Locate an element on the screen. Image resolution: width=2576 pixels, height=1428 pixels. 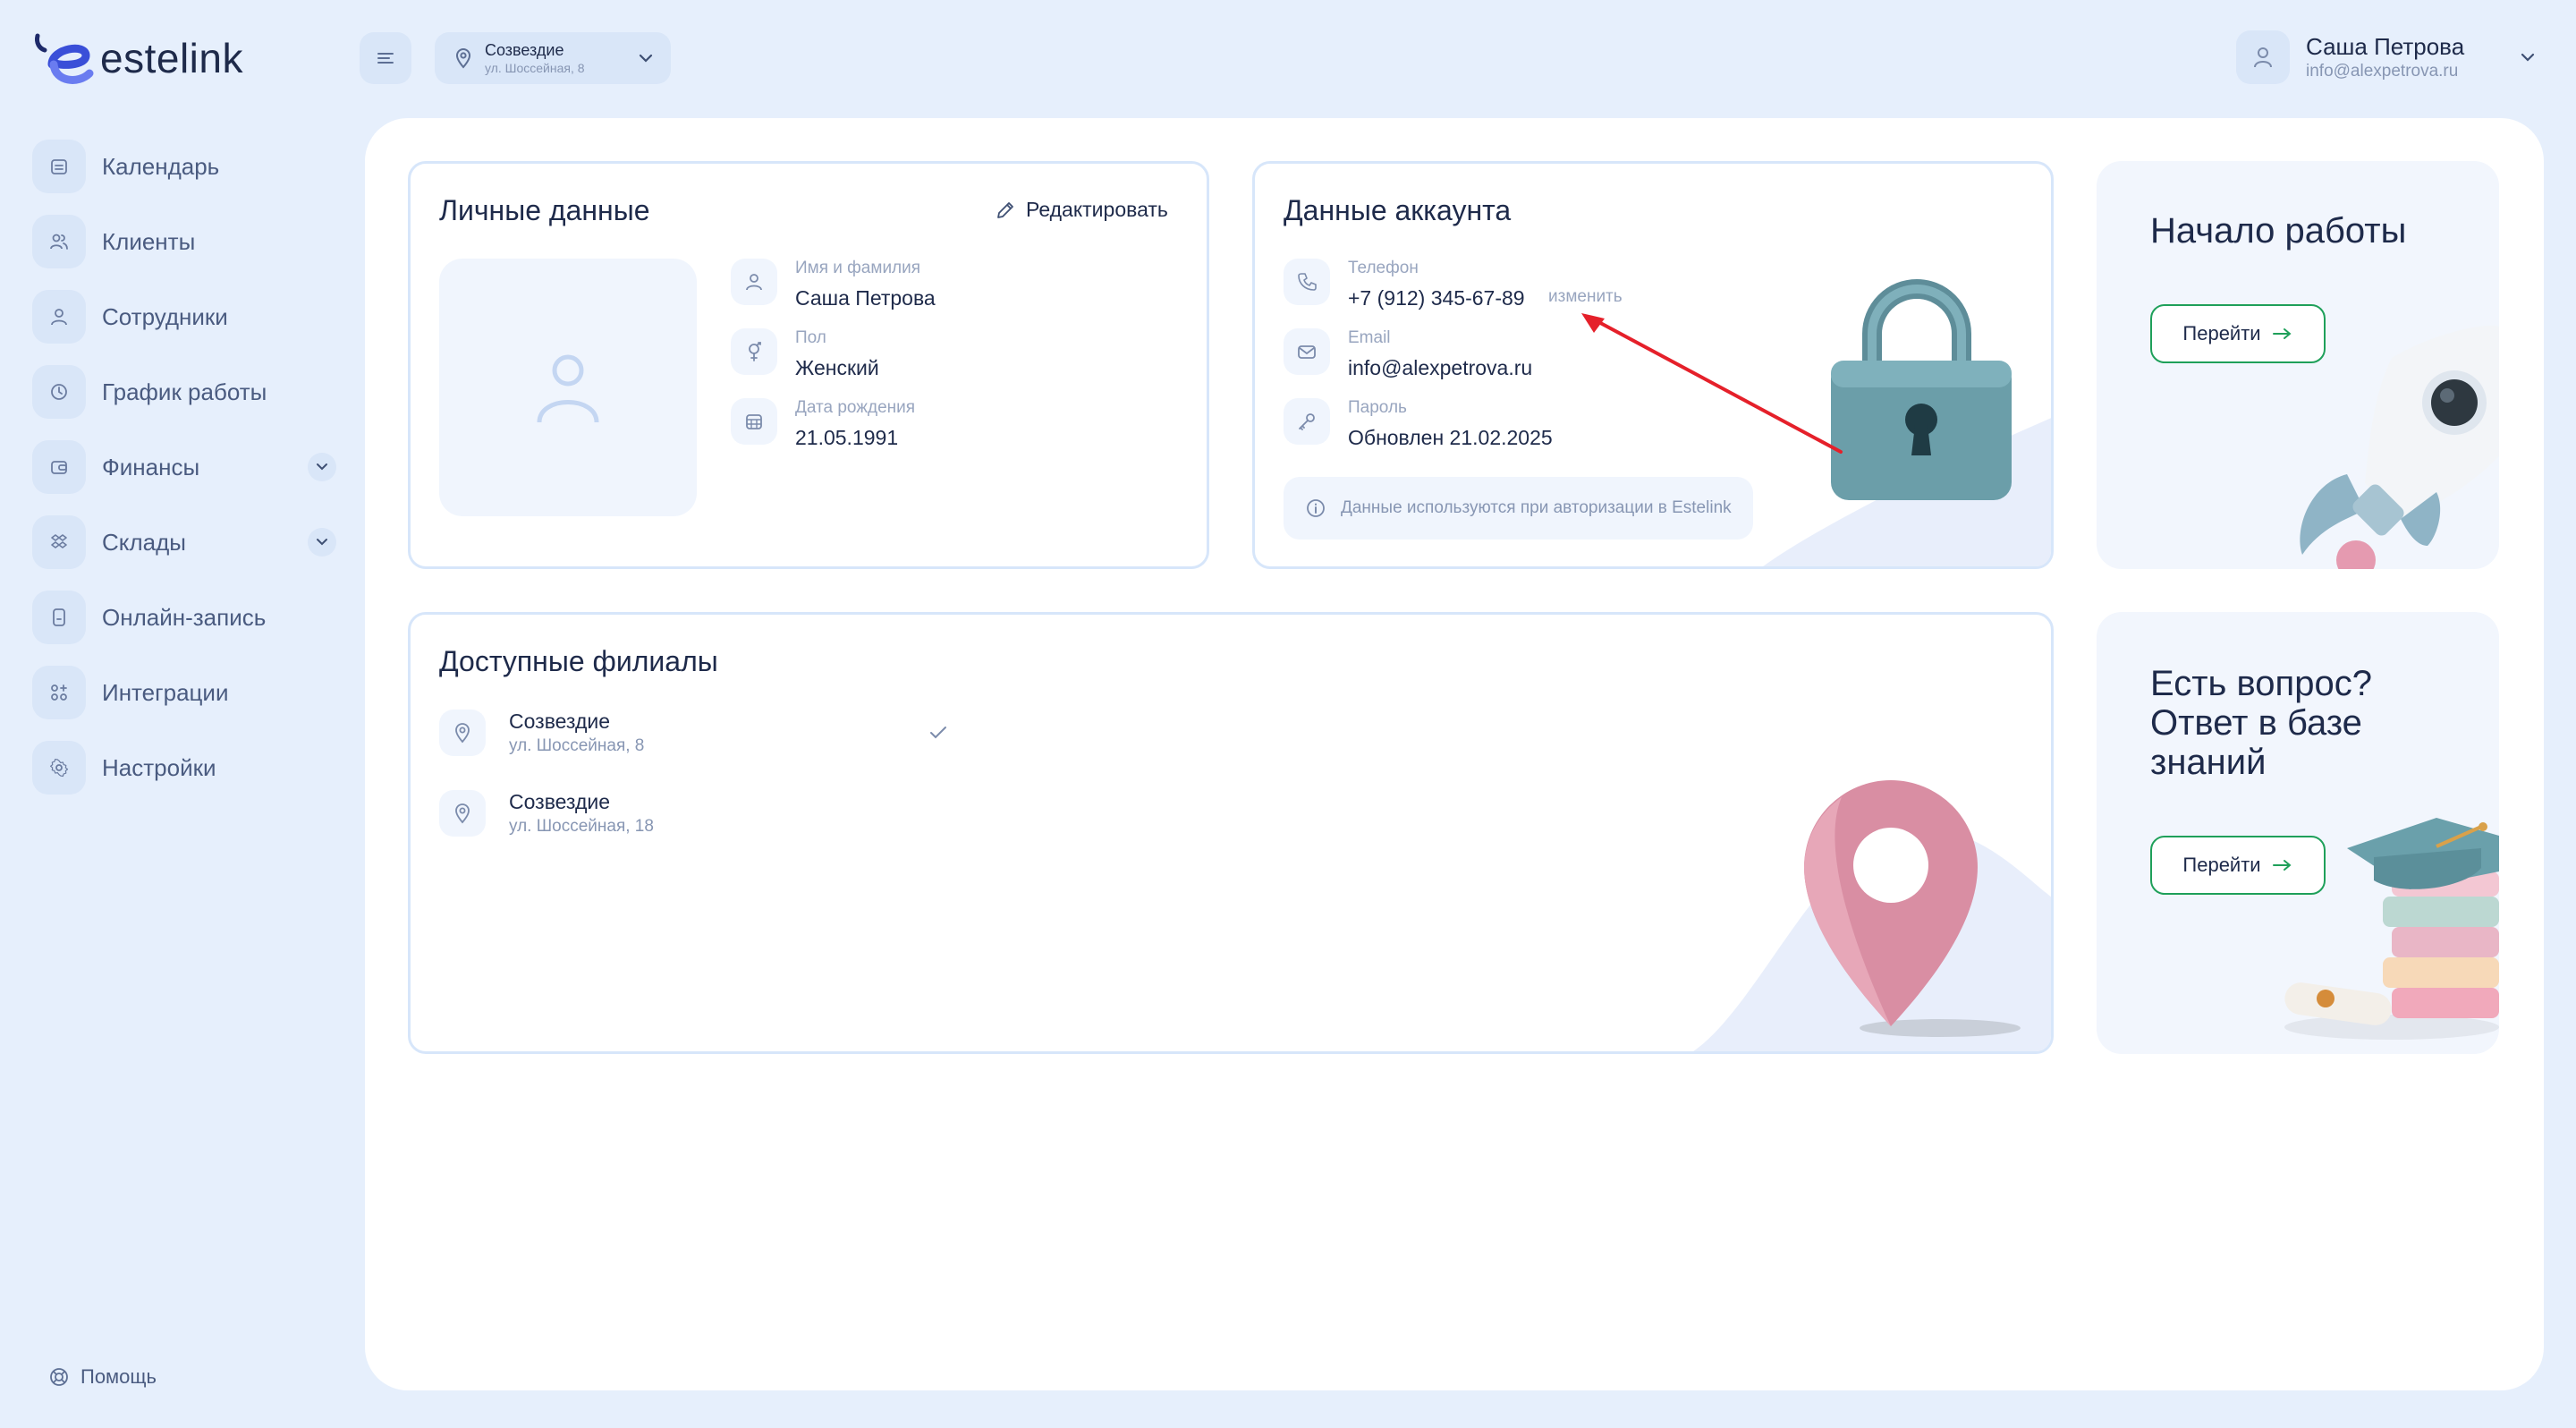
sidebar-item-online-booking: Онлайн-запись is located at coordinates (184, 617).